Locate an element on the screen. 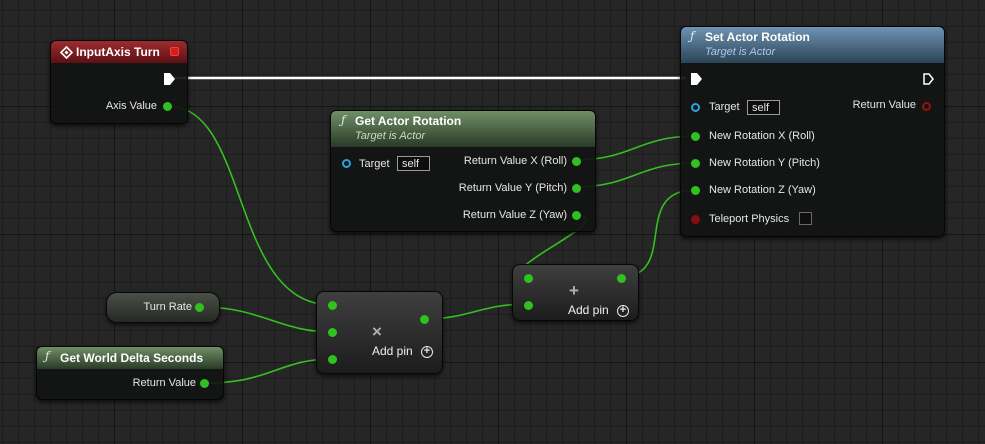  multiply-input-c-pin is located at coordinates (332, 359).